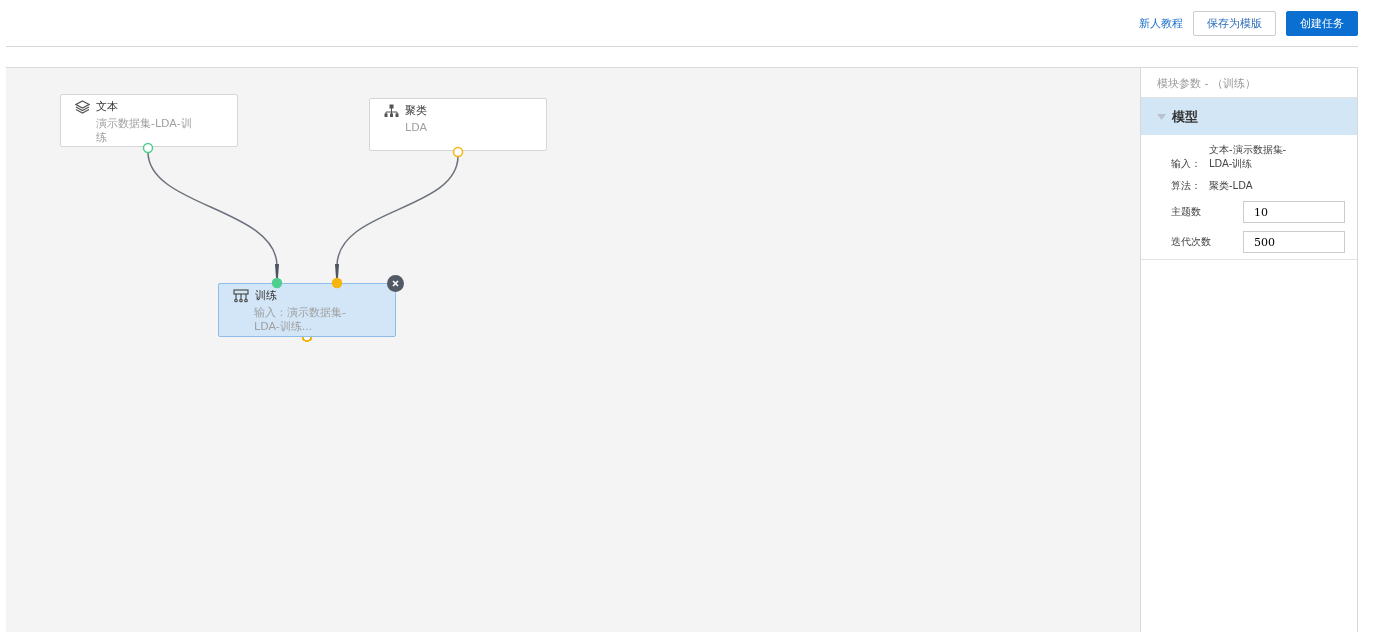  What do you see at coordinates (391, 110) in the screenshot?
I see `hierarchy-icon` at bounding box center [391, 110].